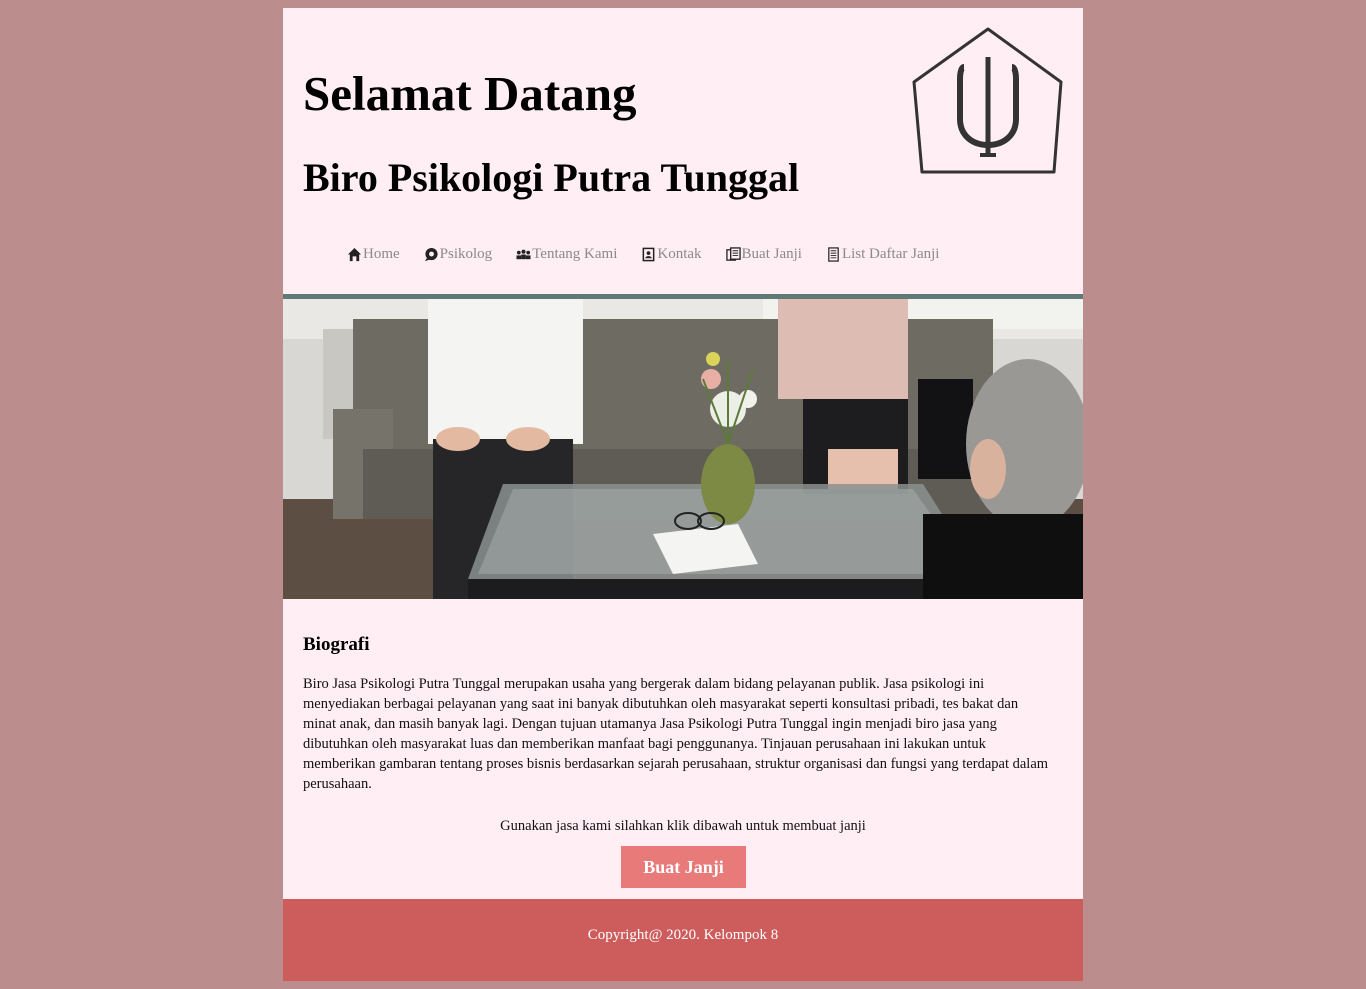 This screenshot has height=989, width=1366. I want to click on document-list-icon, so click(833, 254).